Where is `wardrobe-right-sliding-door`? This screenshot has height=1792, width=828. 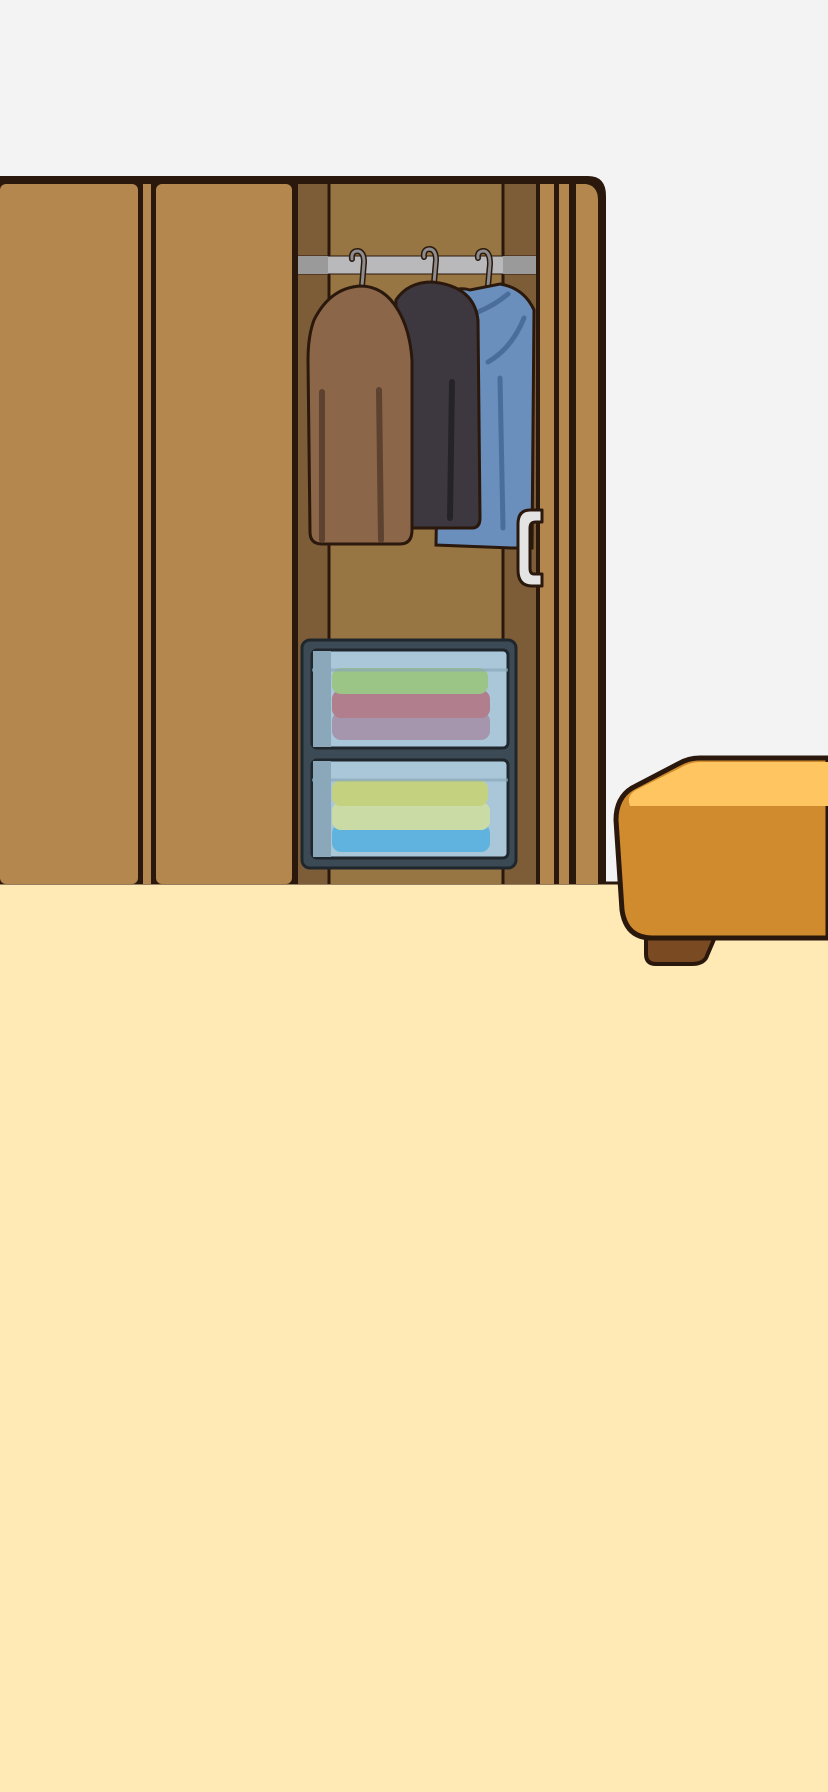 wardrobe-right-sliding-door is located at coordinates (547, 534).